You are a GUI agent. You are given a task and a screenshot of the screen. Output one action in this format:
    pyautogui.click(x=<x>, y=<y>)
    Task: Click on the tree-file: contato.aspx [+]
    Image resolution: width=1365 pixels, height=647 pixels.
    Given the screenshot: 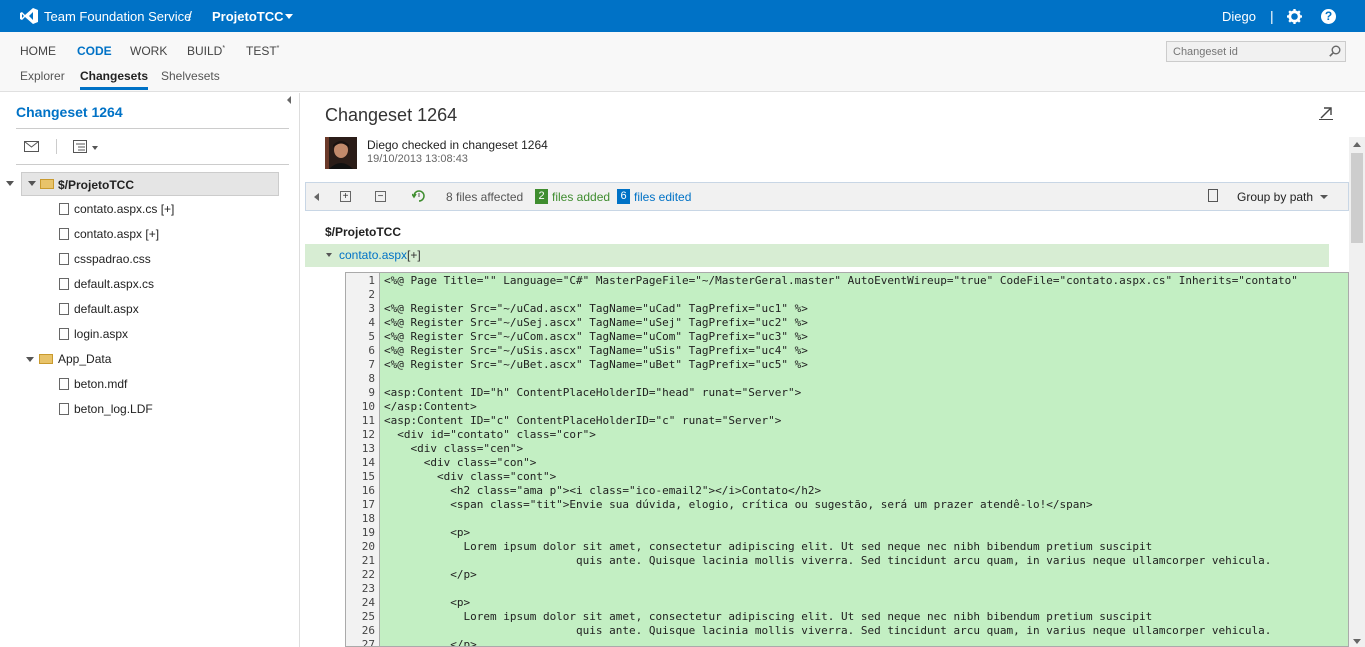 What is the action you would take?
    pyautogui.click(x=116, y=234)
    